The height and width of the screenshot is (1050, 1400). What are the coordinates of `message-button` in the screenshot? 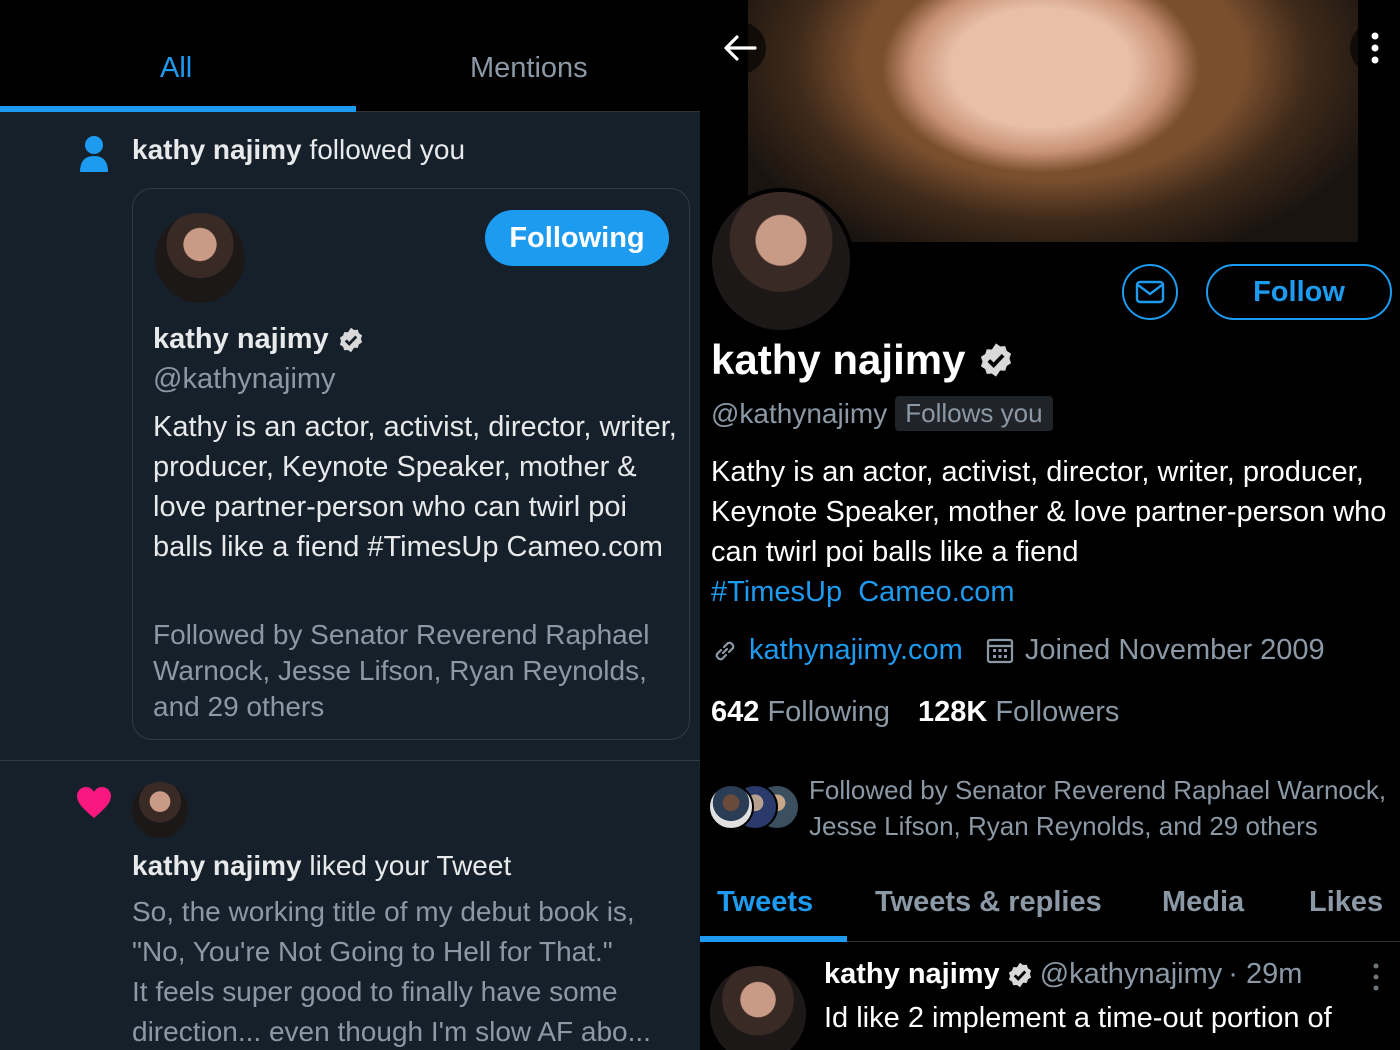 It's located at (1150, 292).